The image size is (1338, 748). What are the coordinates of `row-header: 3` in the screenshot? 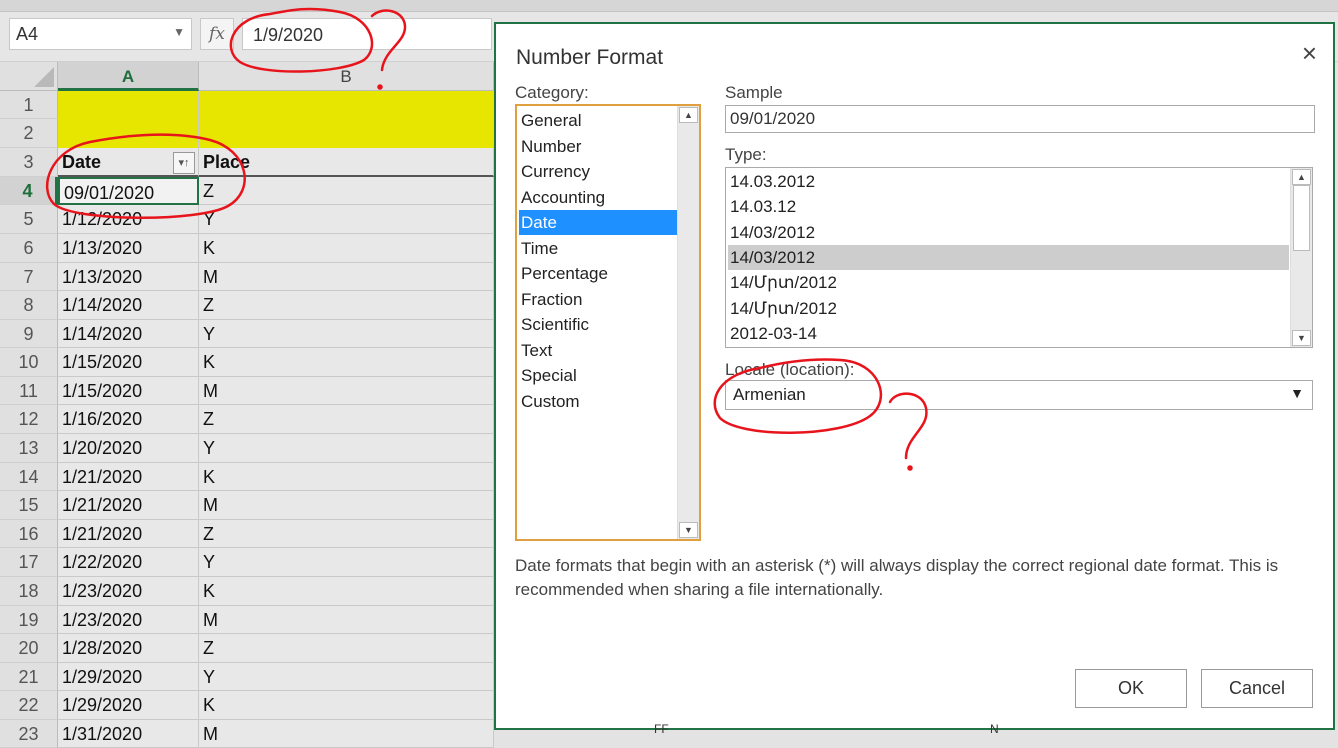 It's located at (29, 162).